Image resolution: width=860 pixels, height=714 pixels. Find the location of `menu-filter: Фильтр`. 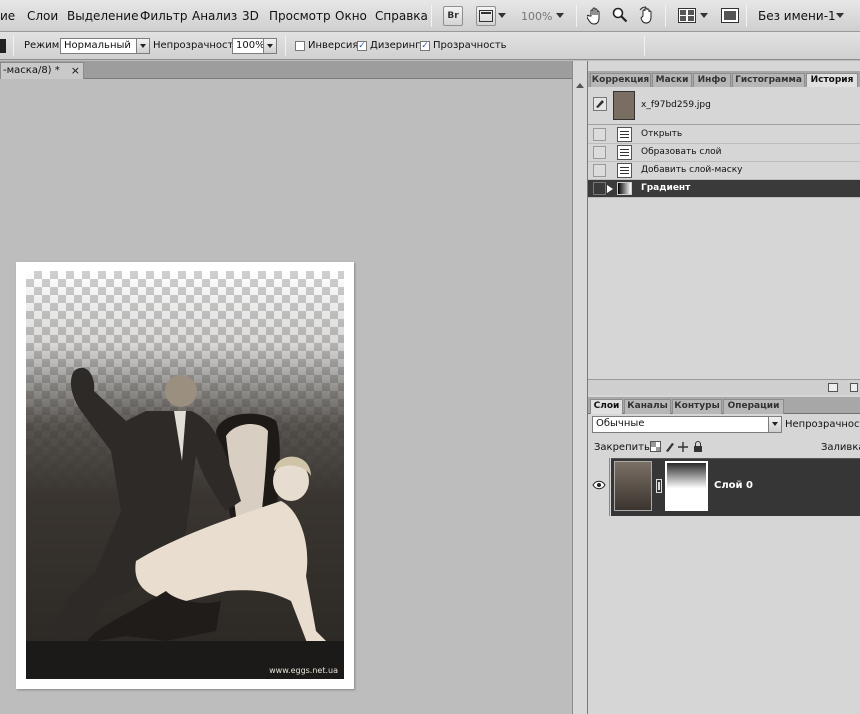

menu-filter: Фильтр is located at coordinates (163, 16).